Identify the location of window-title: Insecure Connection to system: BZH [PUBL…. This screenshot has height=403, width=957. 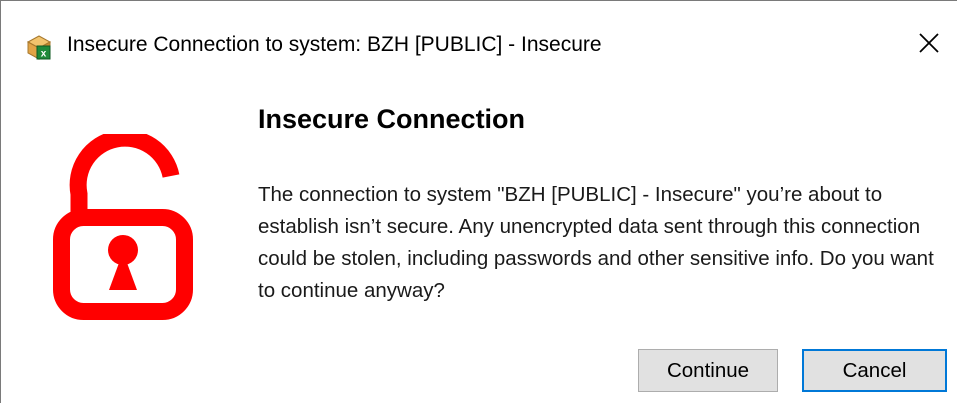
(334, 44).